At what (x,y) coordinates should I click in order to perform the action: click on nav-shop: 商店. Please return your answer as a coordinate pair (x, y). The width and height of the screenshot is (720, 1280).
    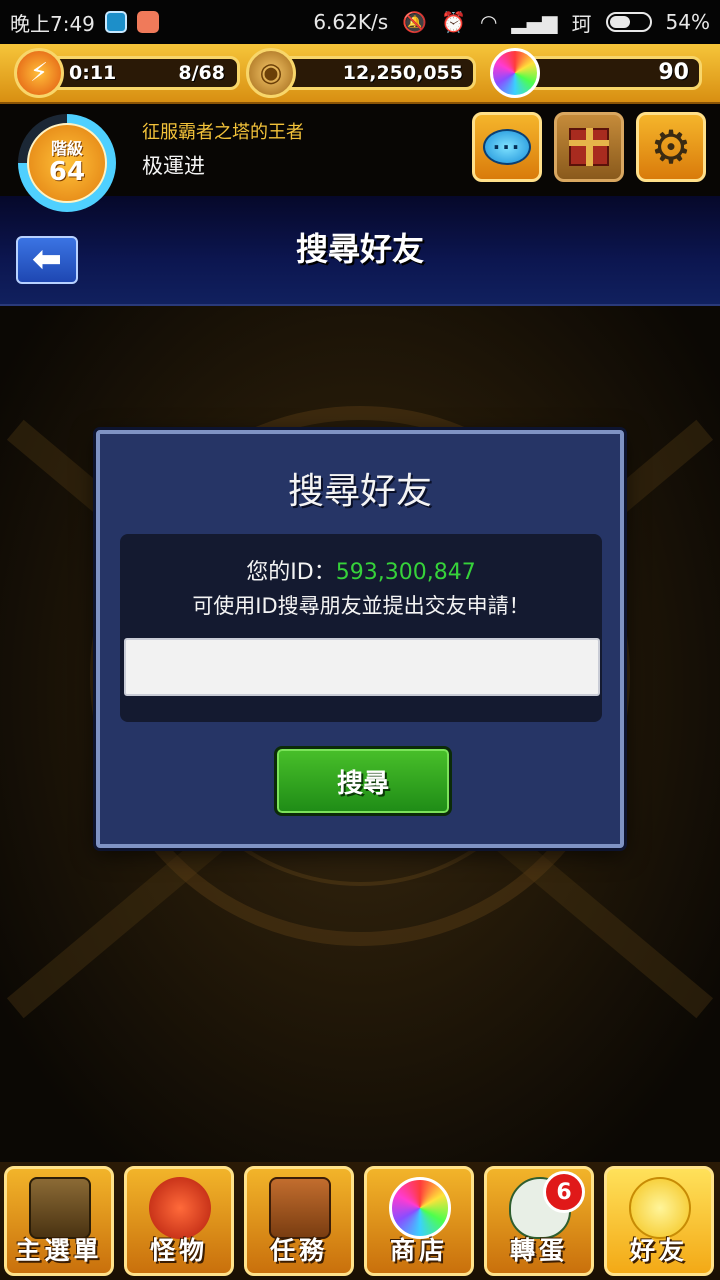
    Looking at the image, I should click on (419, 1221).